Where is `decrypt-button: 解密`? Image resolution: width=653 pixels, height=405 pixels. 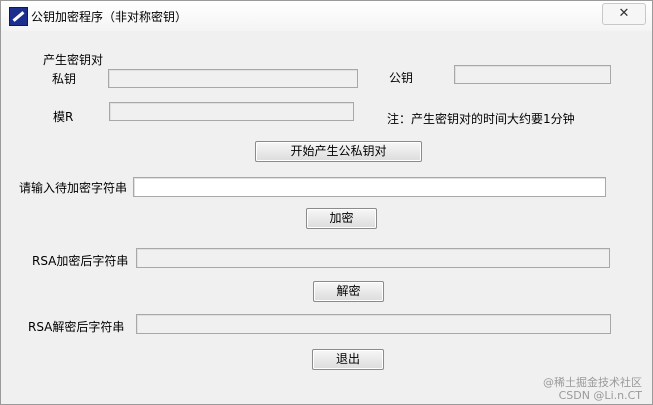 decrypt-button: 解密 is located at coordinates (348, 291).